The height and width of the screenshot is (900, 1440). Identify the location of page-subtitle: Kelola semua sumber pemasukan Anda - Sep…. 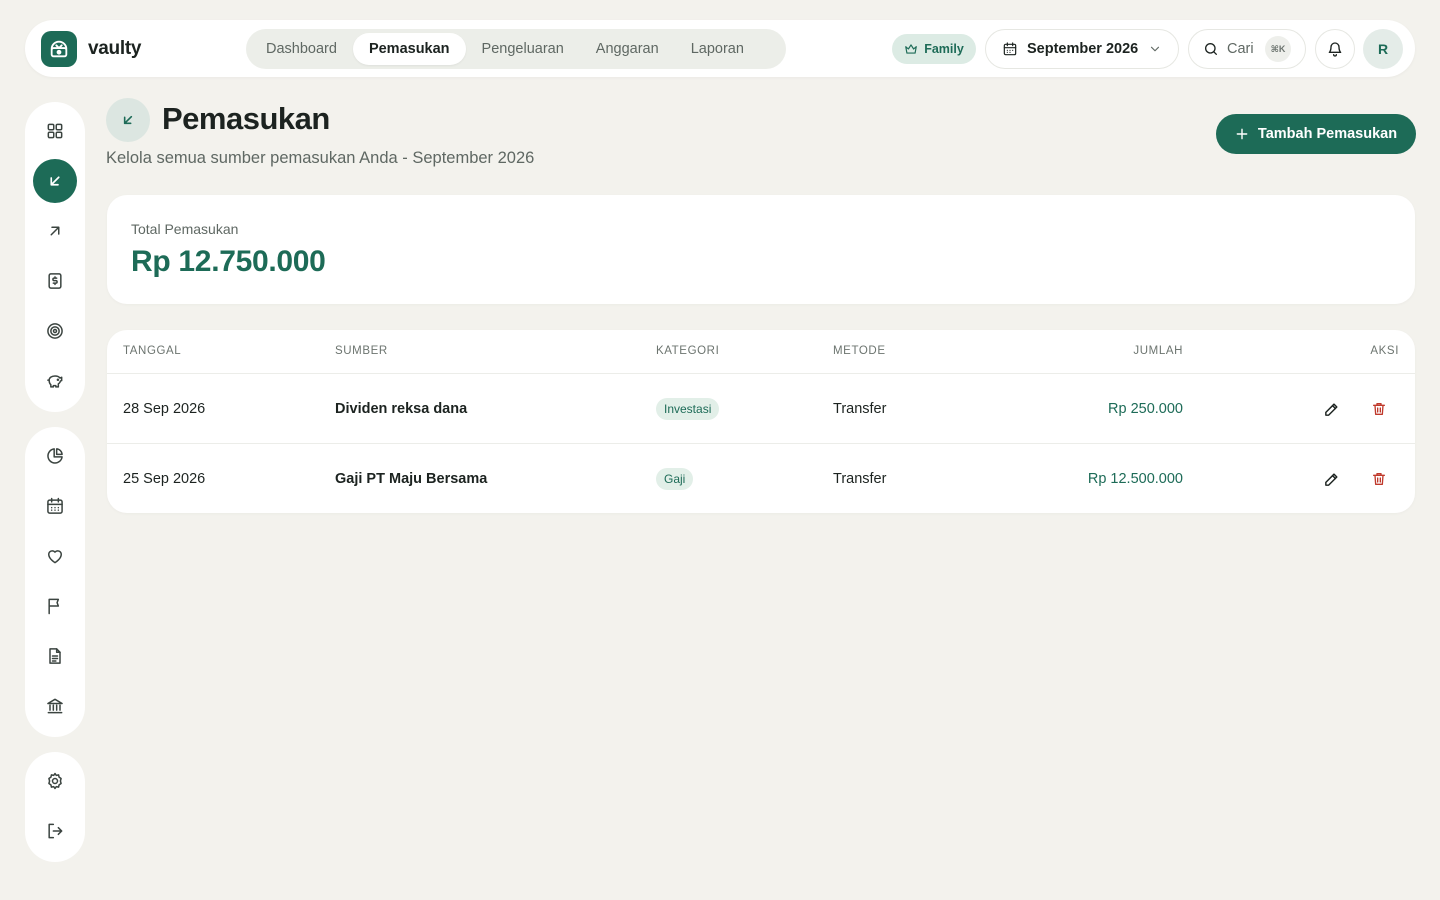
(320, 158).